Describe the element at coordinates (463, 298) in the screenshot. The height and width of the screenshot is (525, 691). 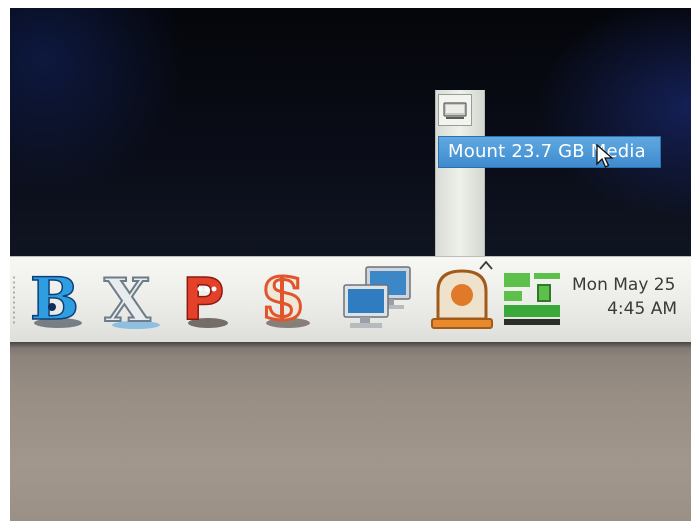
I see `removable-media-icon` at that location.